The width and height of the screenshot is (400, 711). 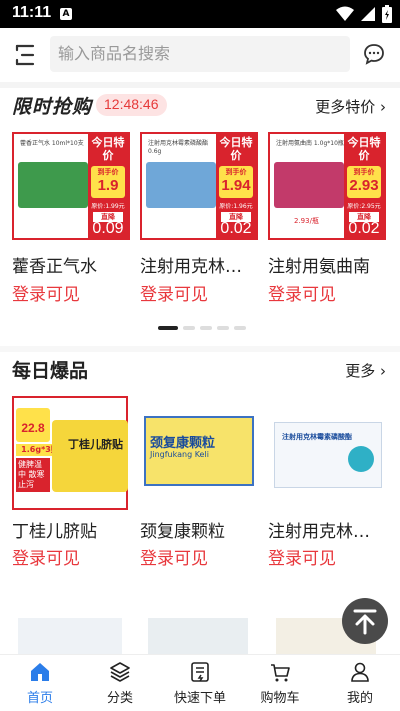 What do you see at coordinates (374, 54) in the screenshot?
I see `message-icon` at bounding box center [374, 54].